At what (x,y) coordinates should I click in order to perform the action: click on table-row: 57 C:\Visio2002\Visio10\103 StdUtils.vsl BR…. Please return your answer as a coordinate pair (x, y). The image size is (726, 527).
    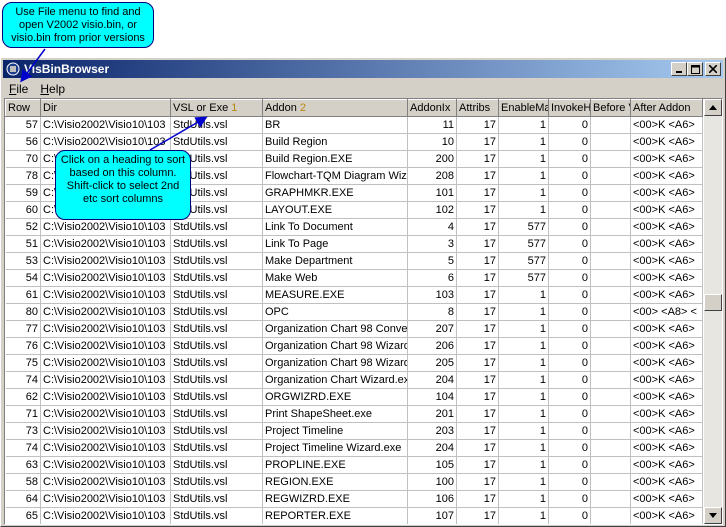
    Looking at the image, I should click on (354, 125).